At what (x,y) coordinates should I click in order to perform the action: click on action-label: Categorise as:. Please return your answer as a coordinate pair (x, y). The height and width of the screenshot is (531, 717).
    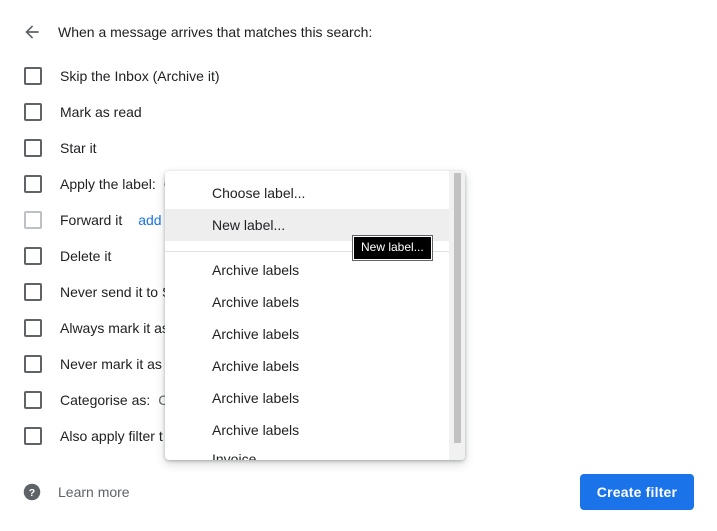
    Looking at the image, I should click on (105, 400).